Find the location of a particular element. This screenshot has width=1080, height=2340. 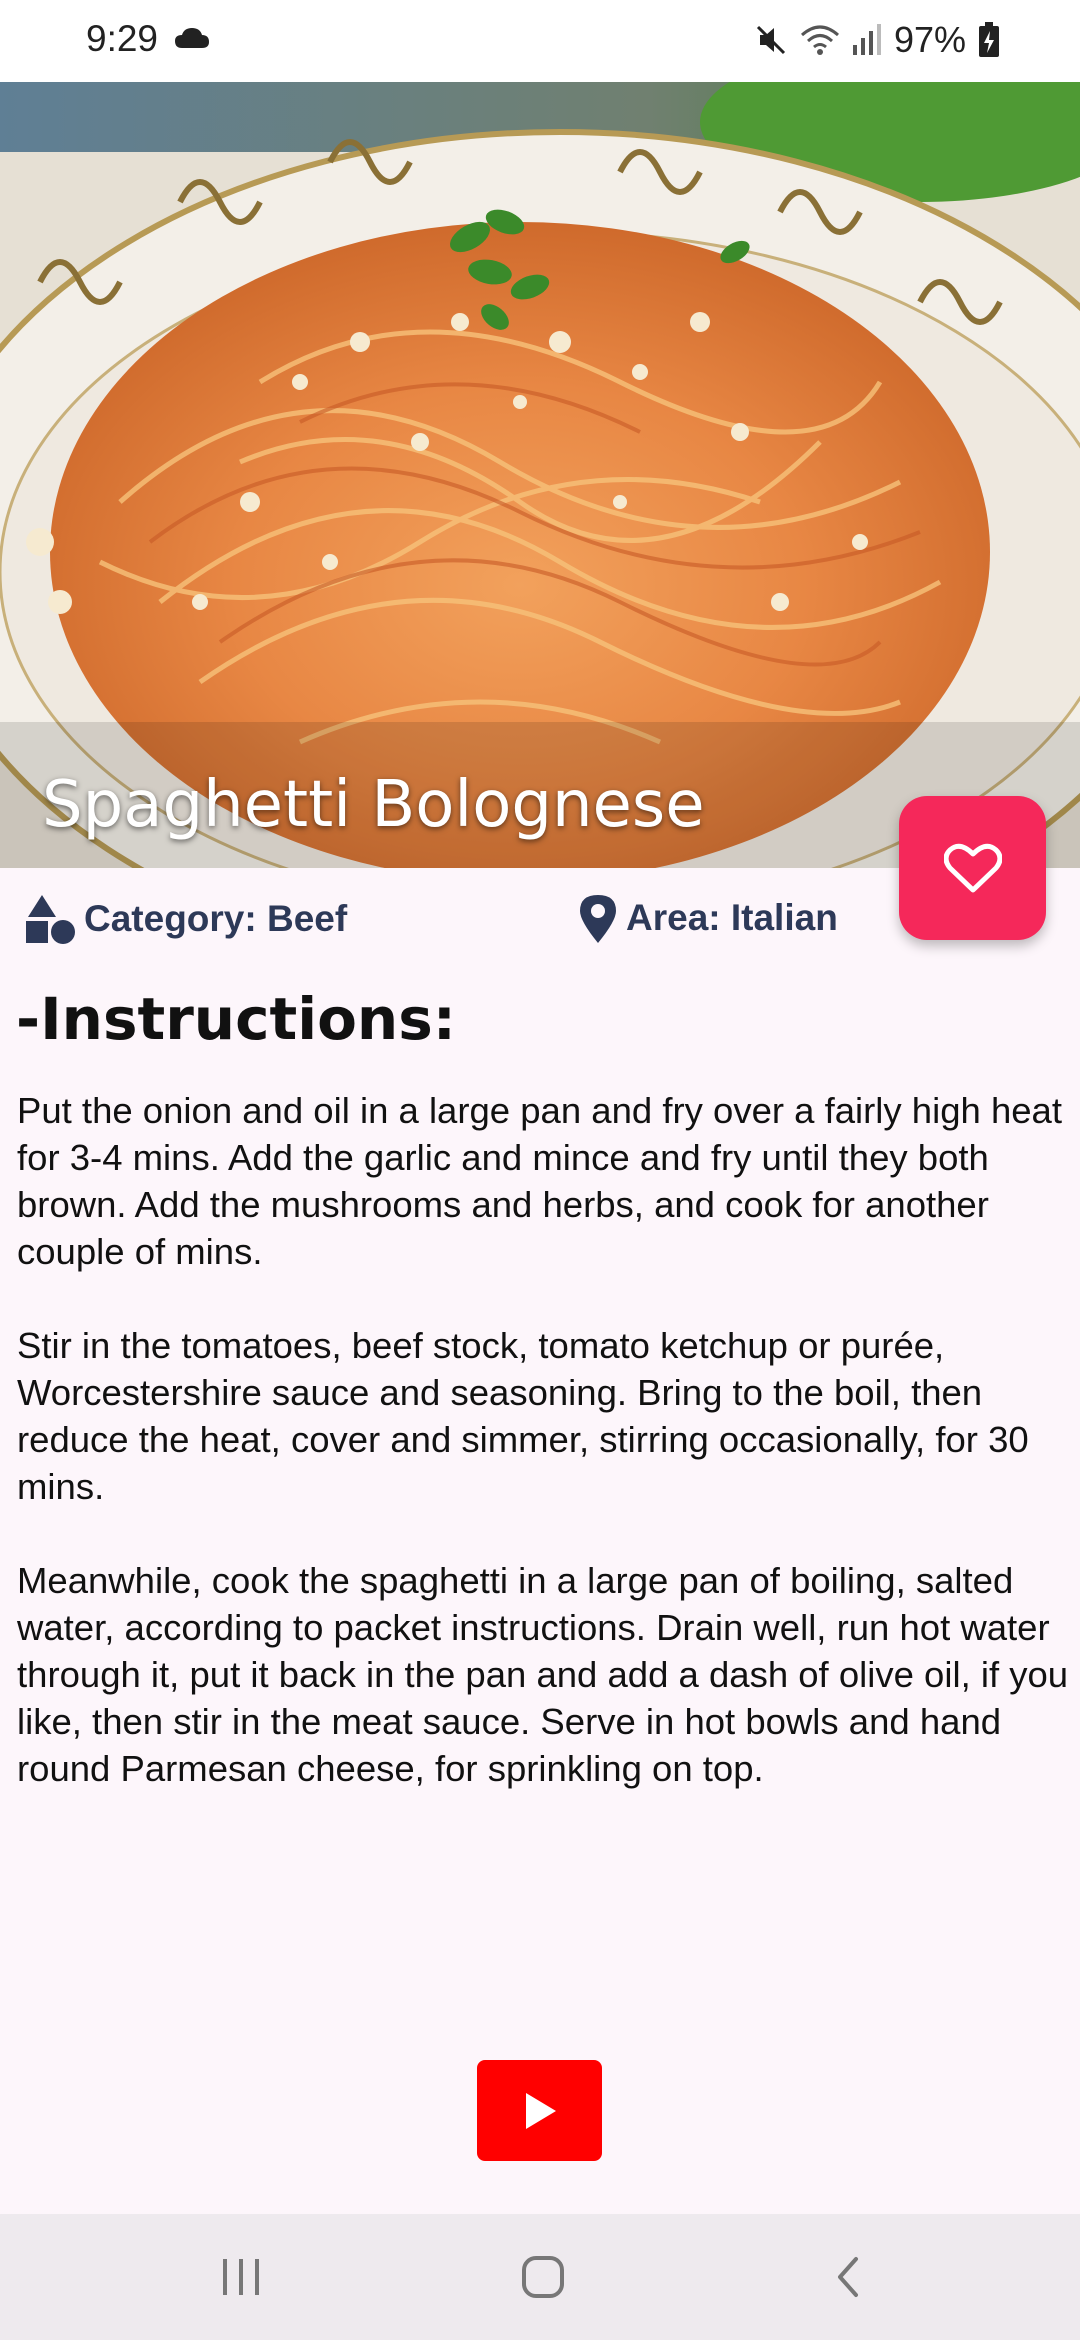

category-label: Category: Beef is located at coordinates (216, 918).